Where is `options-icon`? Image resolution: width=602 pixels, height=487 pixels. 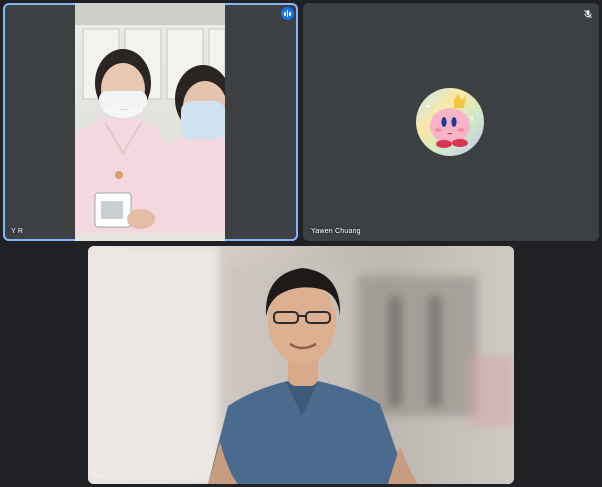 options-icon is located at coordinates (97, 473).